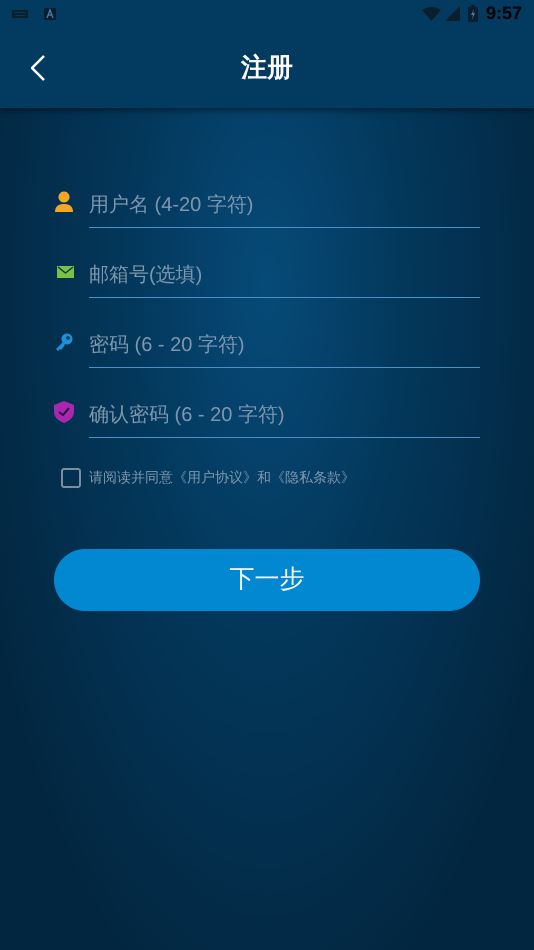 Image resolution: width=534 pixels, height=950 pixels. Describe the element at coordinates (431, 13) in the screenshot. I see `wifi-icon` at that location.